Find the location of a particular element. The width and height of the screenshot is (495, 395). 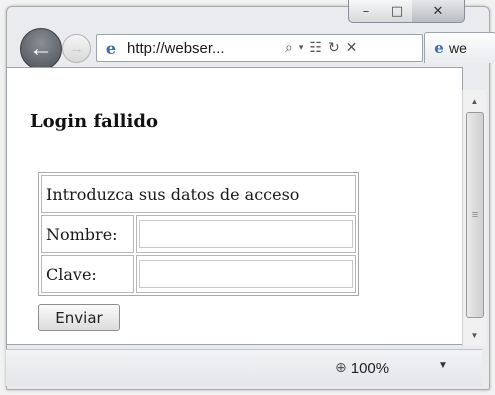

address-tools: ⌕ ▾ ☷ ↻ ✕ is located at coordinates (321, 48).